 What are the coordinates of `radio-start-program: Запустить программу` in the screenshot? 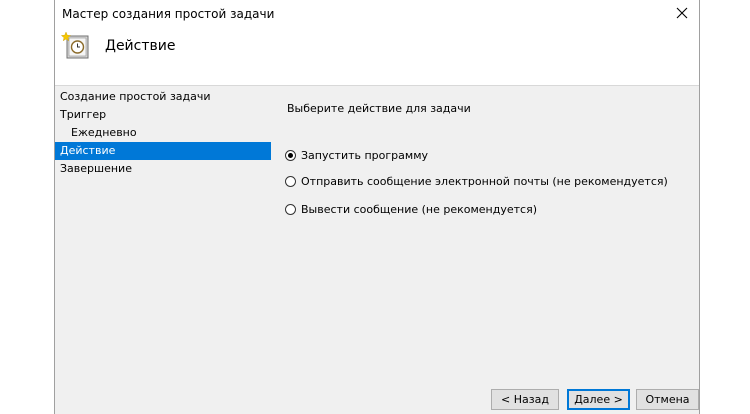 It's located at (356, 155).